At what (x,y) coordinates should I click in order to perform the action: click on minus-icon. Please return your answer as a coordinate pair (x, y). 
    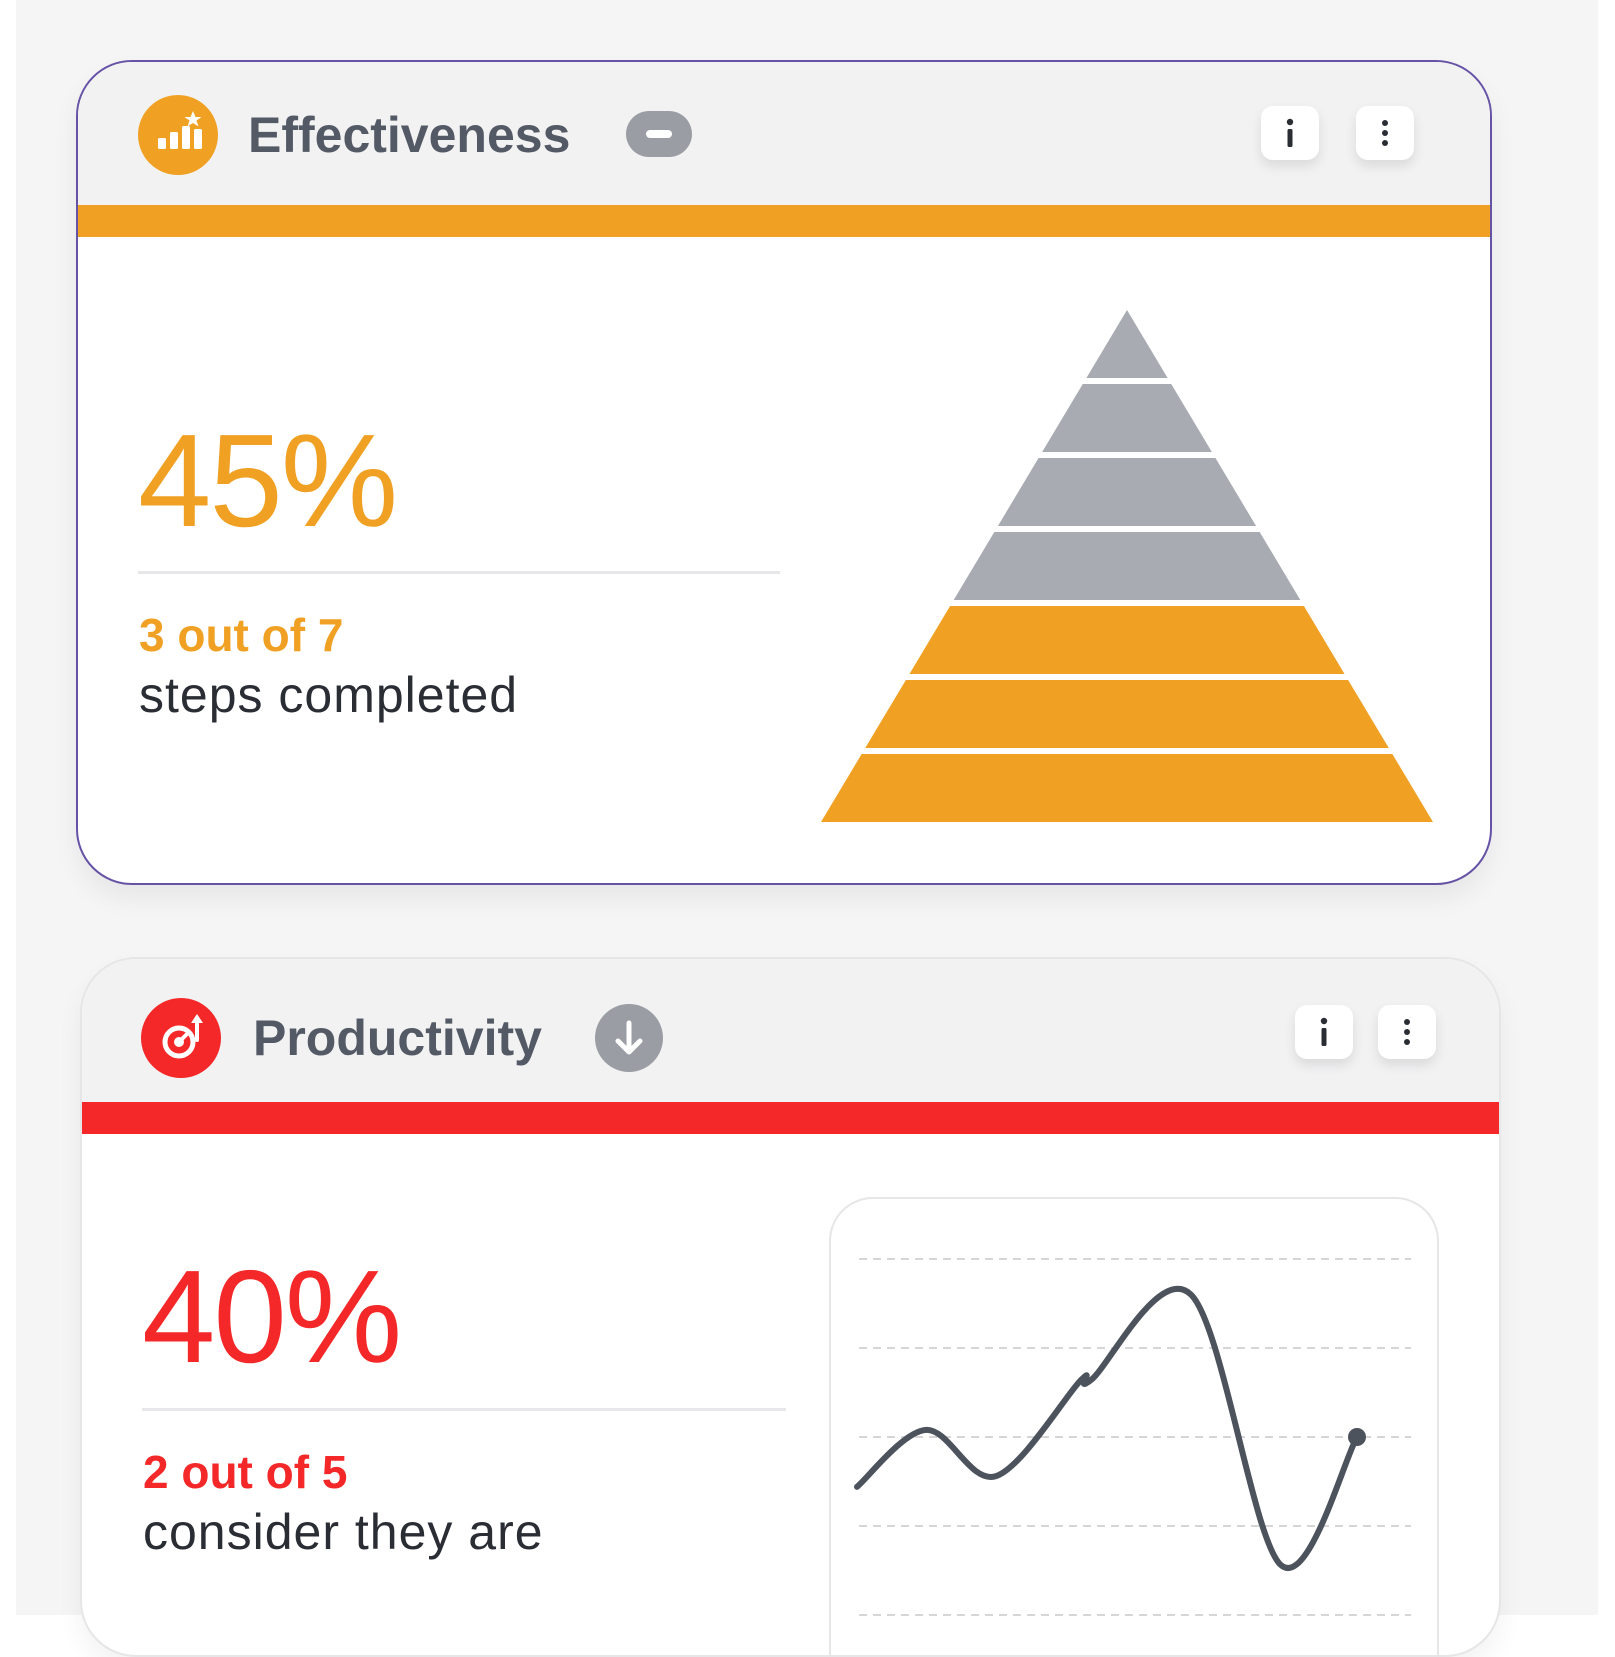
    Looking at the image, I should click on (659, 134).